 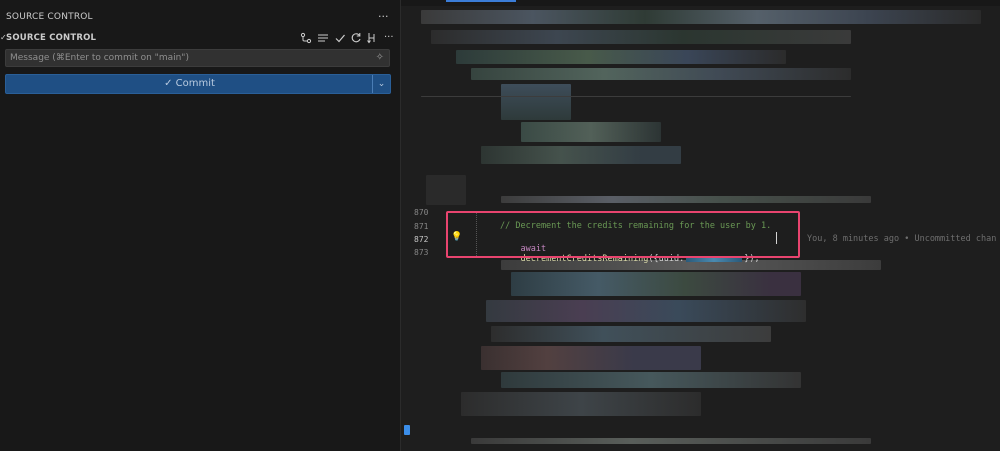 I want to click on blurred-divider, so click(x=636, y=96).